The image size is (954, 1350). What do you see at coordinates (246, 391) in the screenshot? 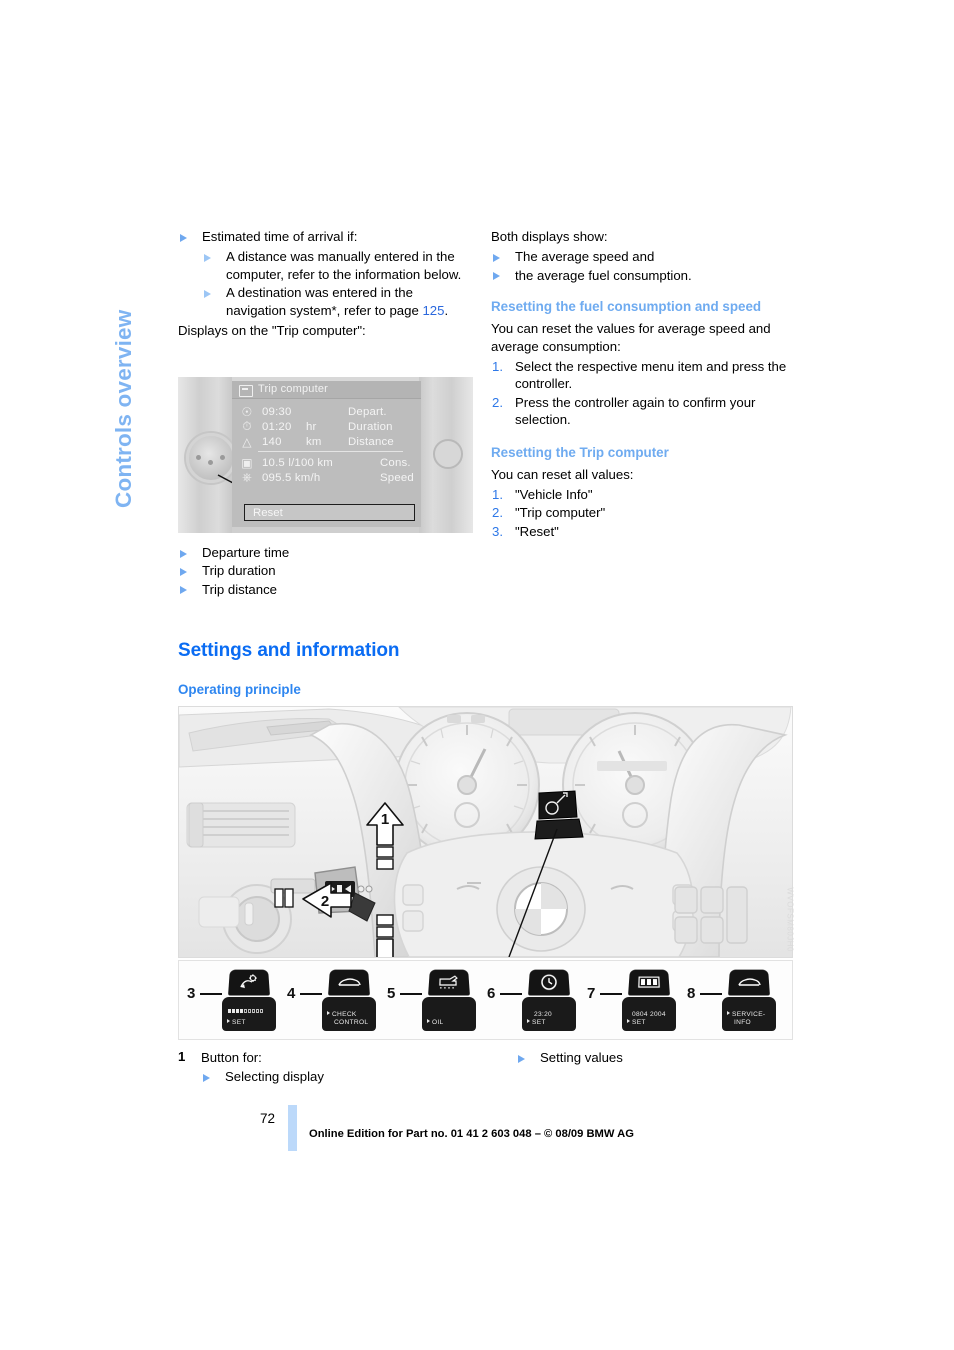
I see `menu-icon` at bounding box center [246, 391].